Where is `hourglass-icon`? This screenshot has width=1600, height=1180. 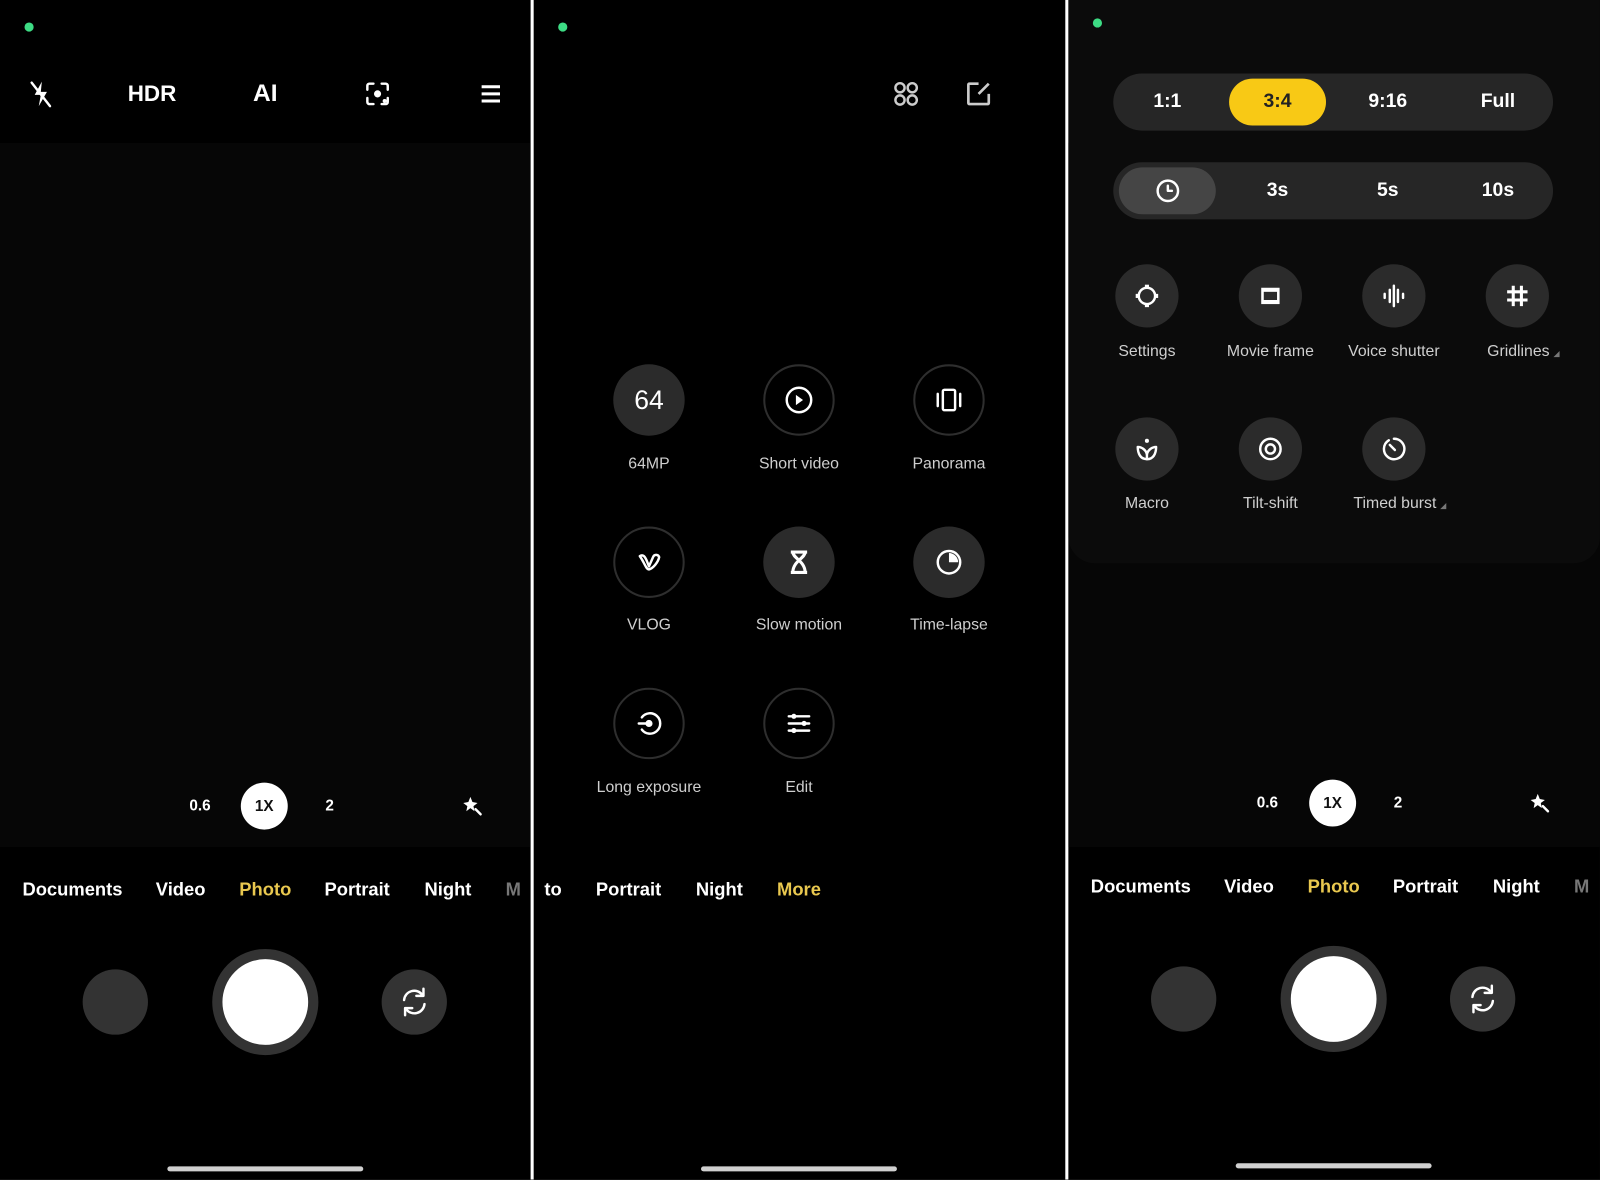 hourglass-icon is located at coordinates (799, 562).